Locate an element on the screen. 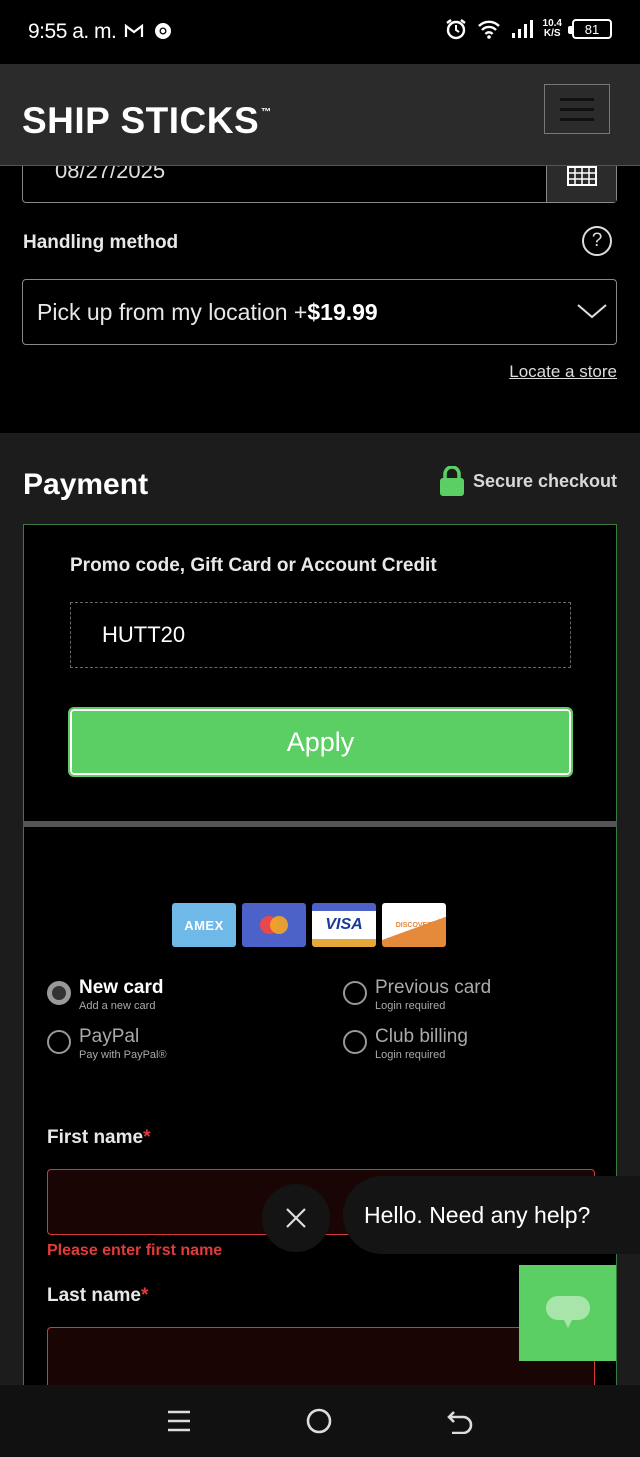  chat-close-button is located at coordinates (296, 1218).